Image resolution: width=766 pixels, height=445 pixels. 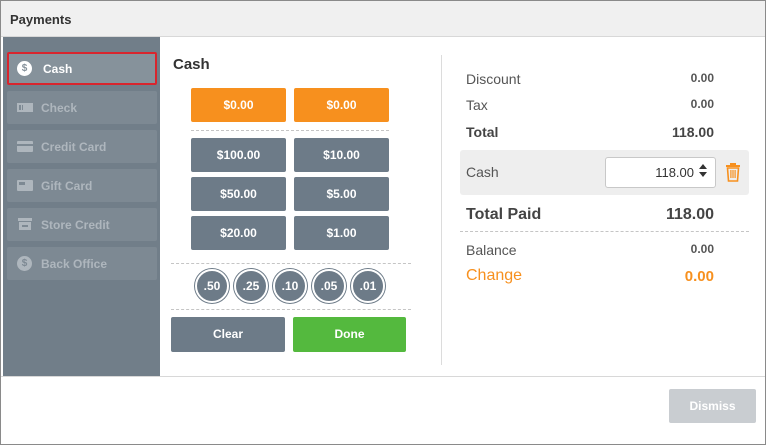 What do you see at coordinates (25, 185) in the screenshot?
I see `gift-card-icon` at bounding box center [25, 185].